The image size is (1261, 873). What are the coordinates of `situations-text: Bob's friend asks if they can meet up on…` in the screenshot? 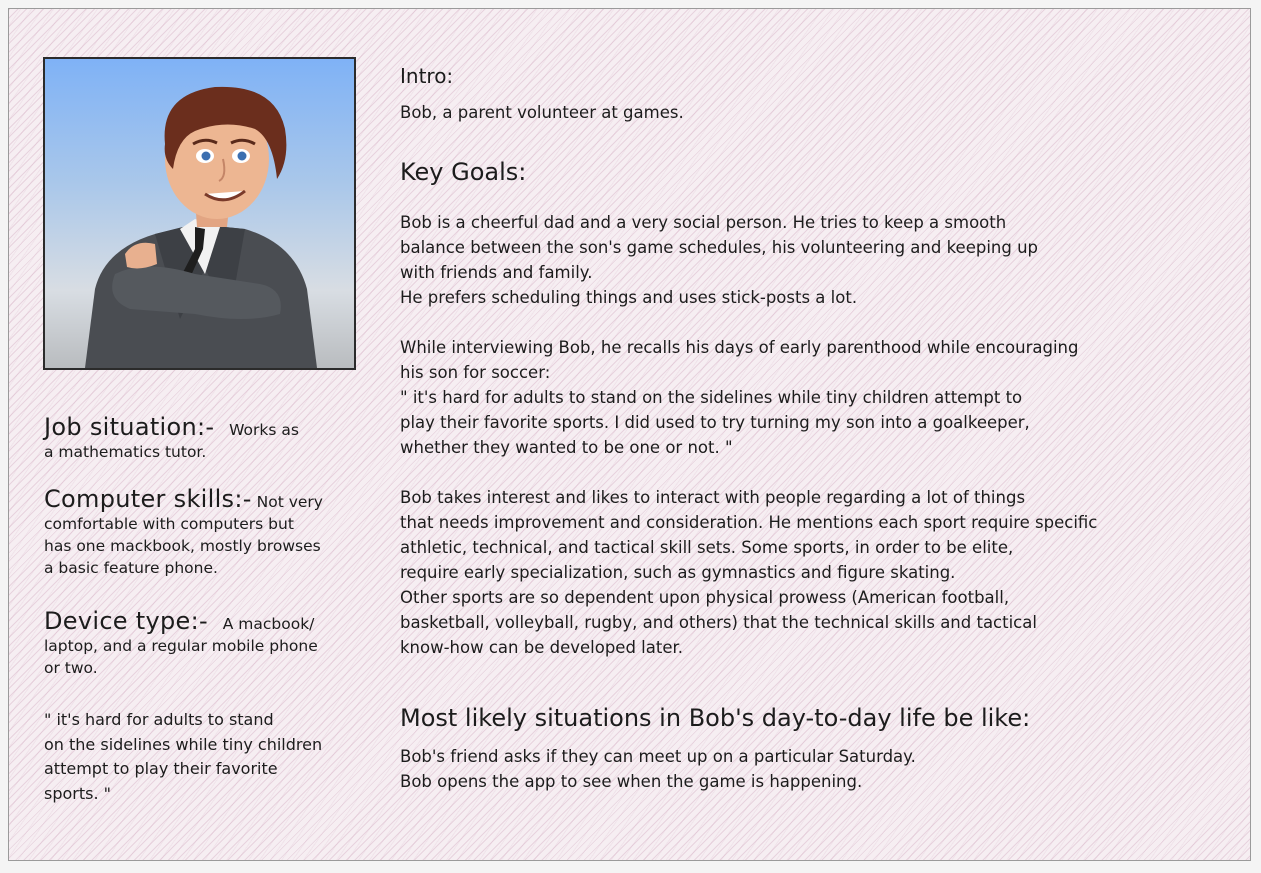 It's located at (658, 769).